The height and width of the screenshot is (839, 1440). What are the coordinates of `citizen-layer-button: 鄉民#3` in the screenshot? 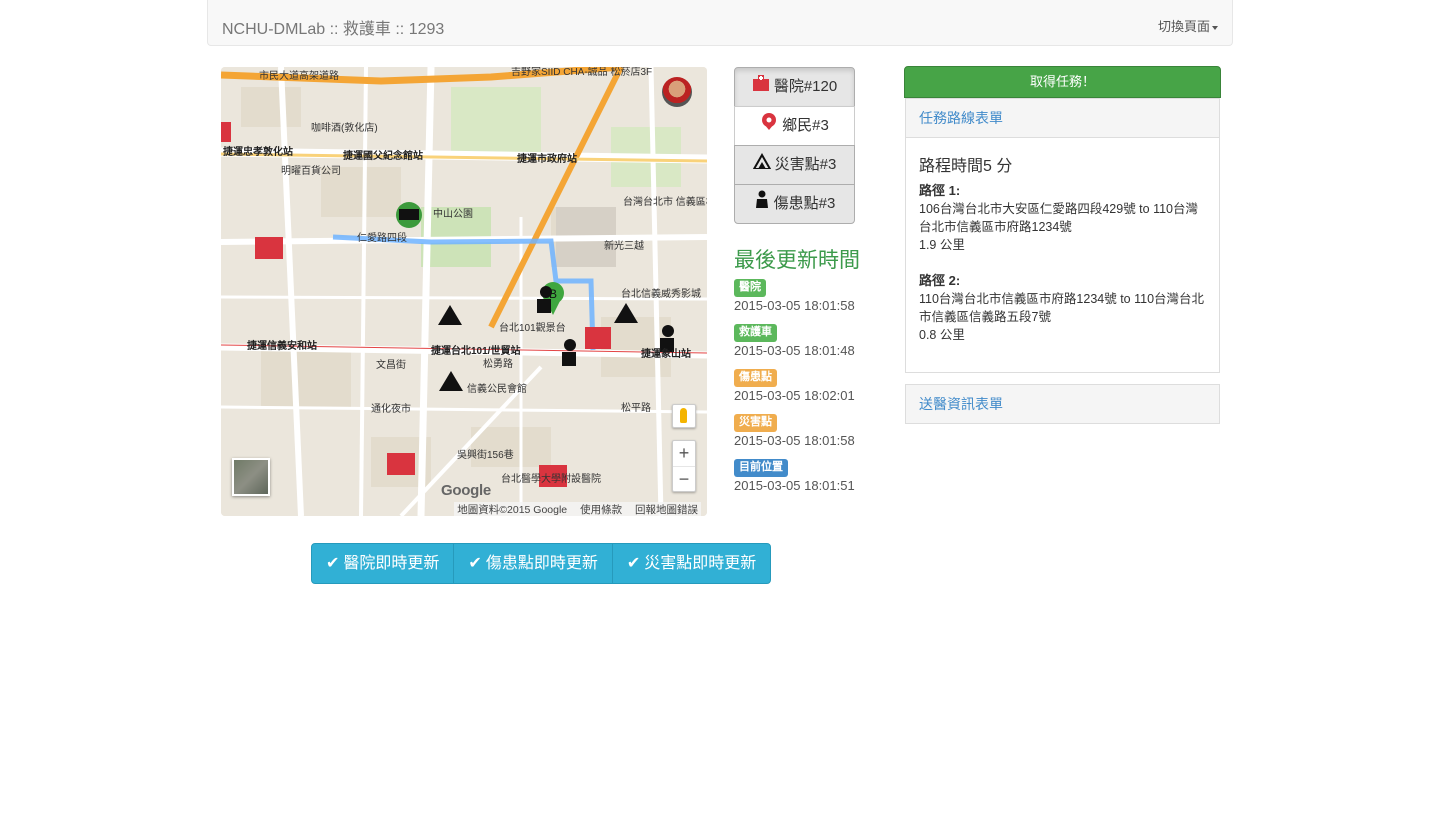 It's located at (794, 126).